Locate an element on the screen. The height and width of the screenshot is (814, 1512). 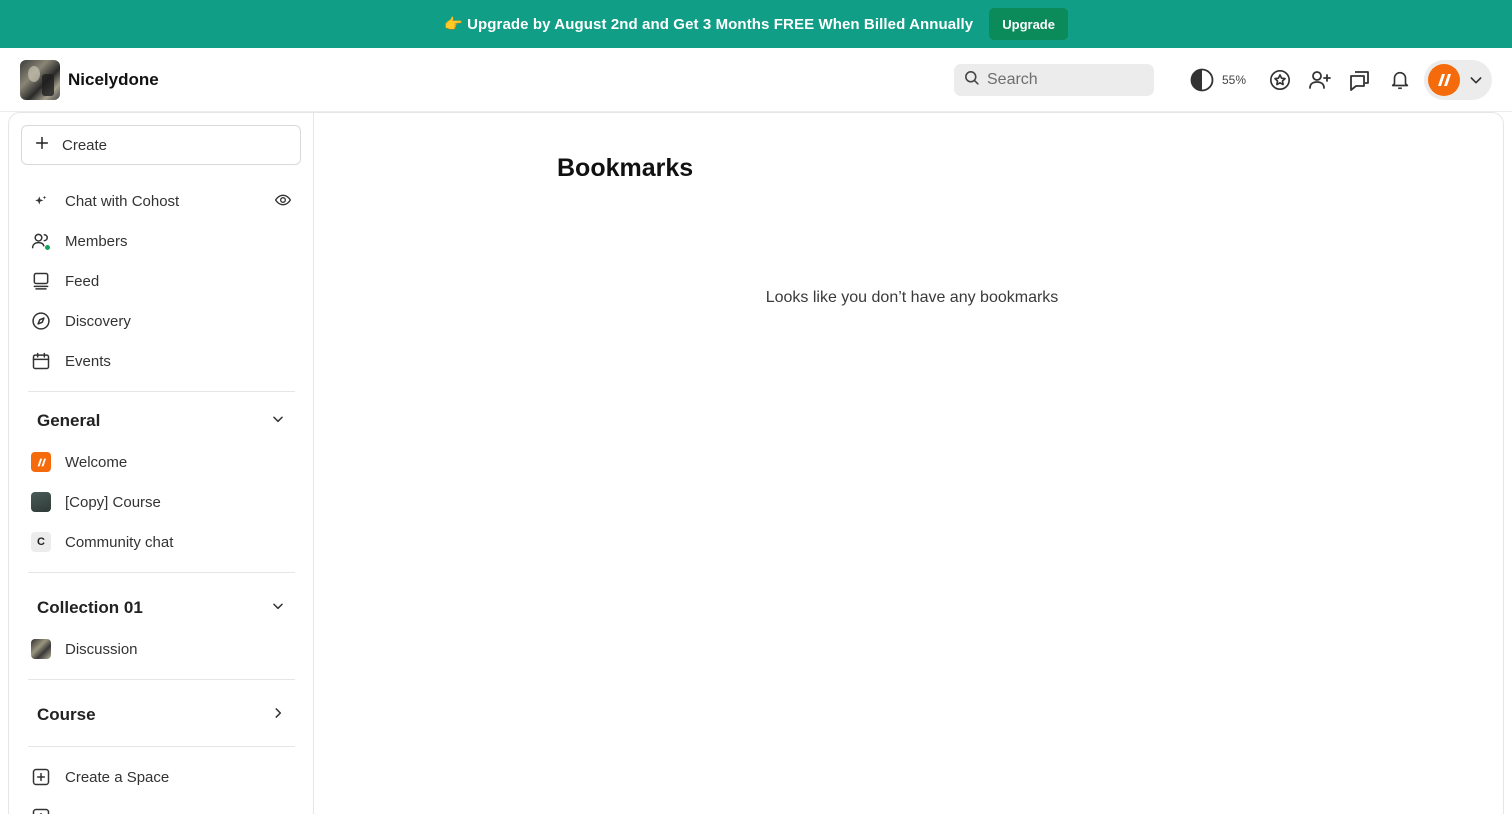
sidebar-item-events: Events is located at coordinates (164, 361).